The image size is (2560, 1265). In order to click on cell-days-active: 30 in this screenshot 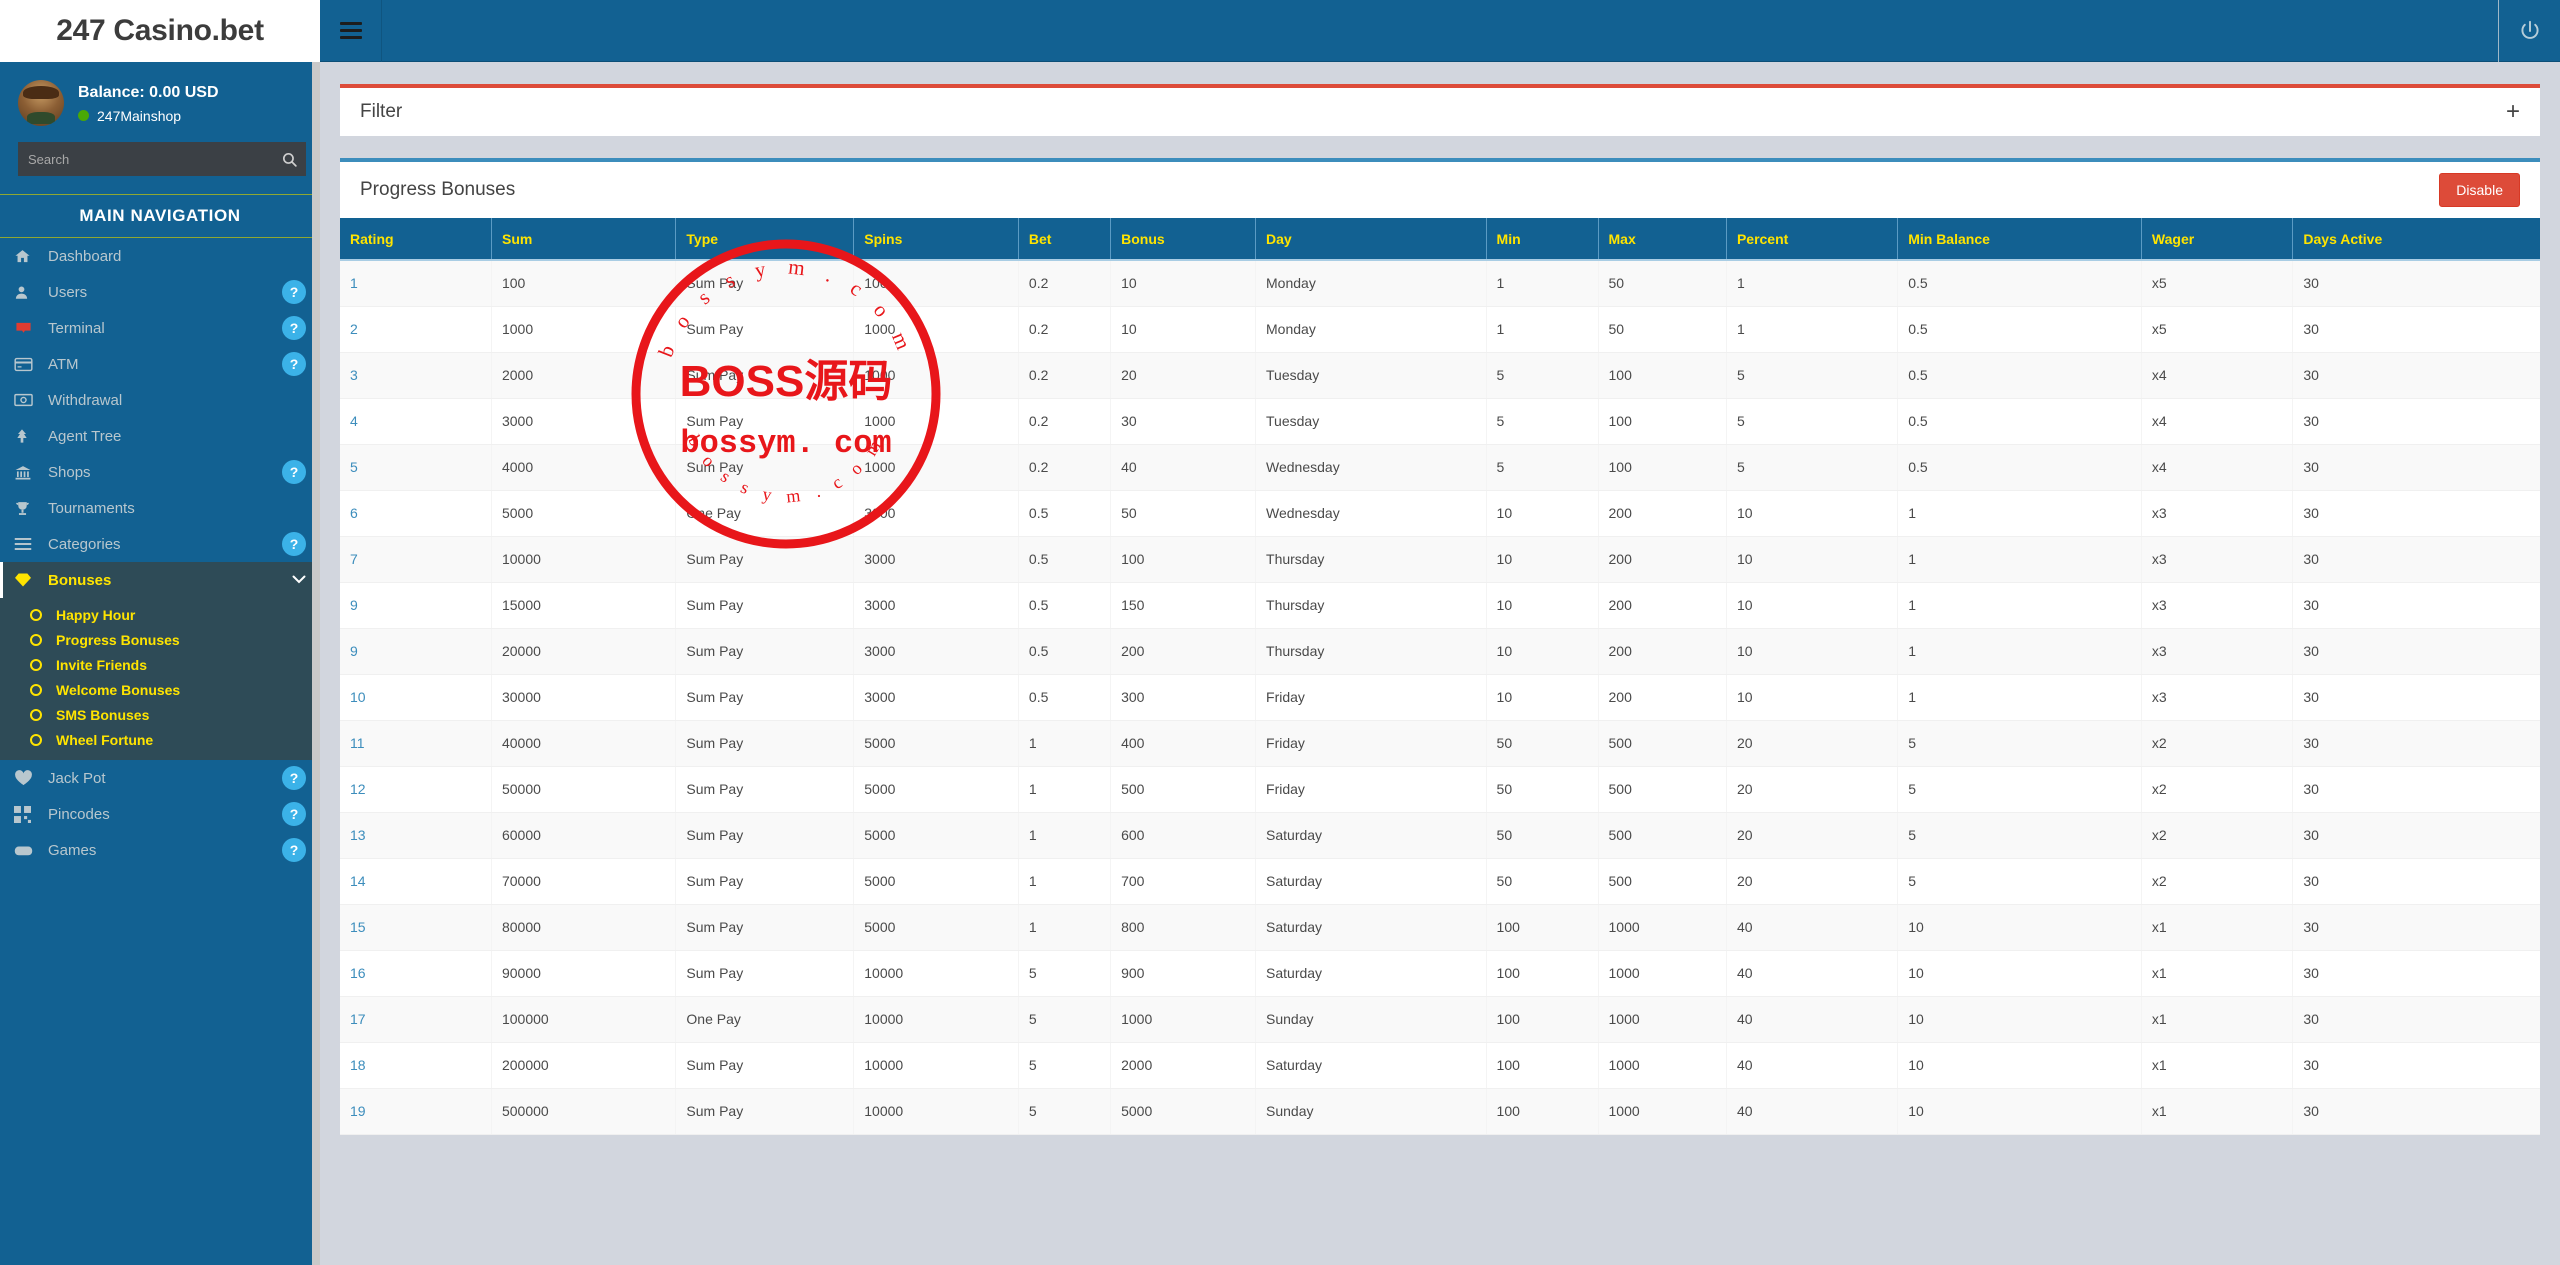, I will do `click(2416, 1065)`.